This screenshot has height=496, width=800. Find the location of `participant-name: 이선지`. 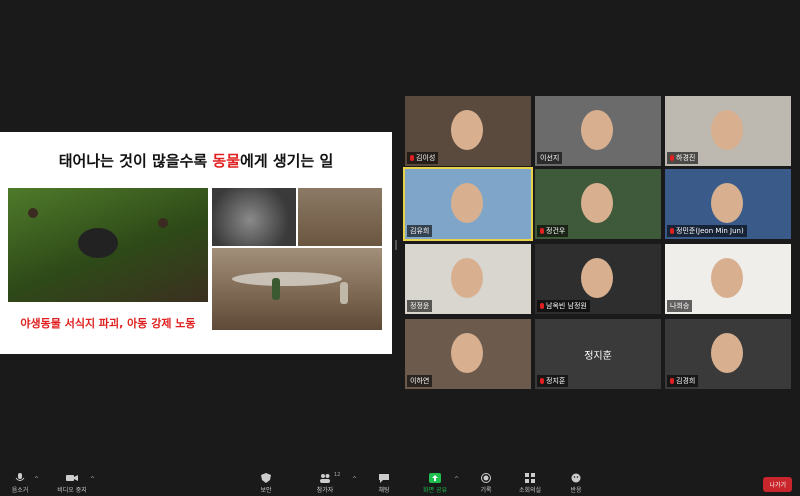

participant-name: 이선지 is located at coordinates (550, 158).